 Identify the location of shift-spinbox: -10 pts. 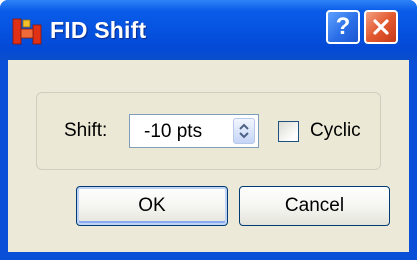
(194, 131).